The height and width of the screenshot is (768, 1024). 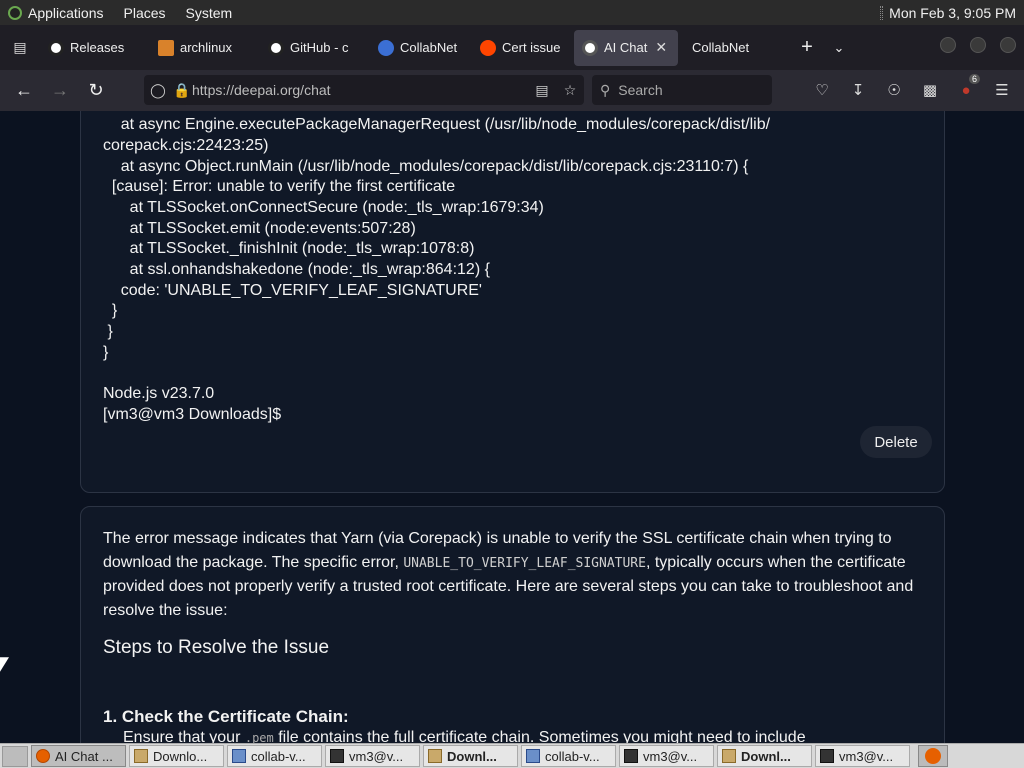 I want to click on window-controls, so click(x=978, y=45).